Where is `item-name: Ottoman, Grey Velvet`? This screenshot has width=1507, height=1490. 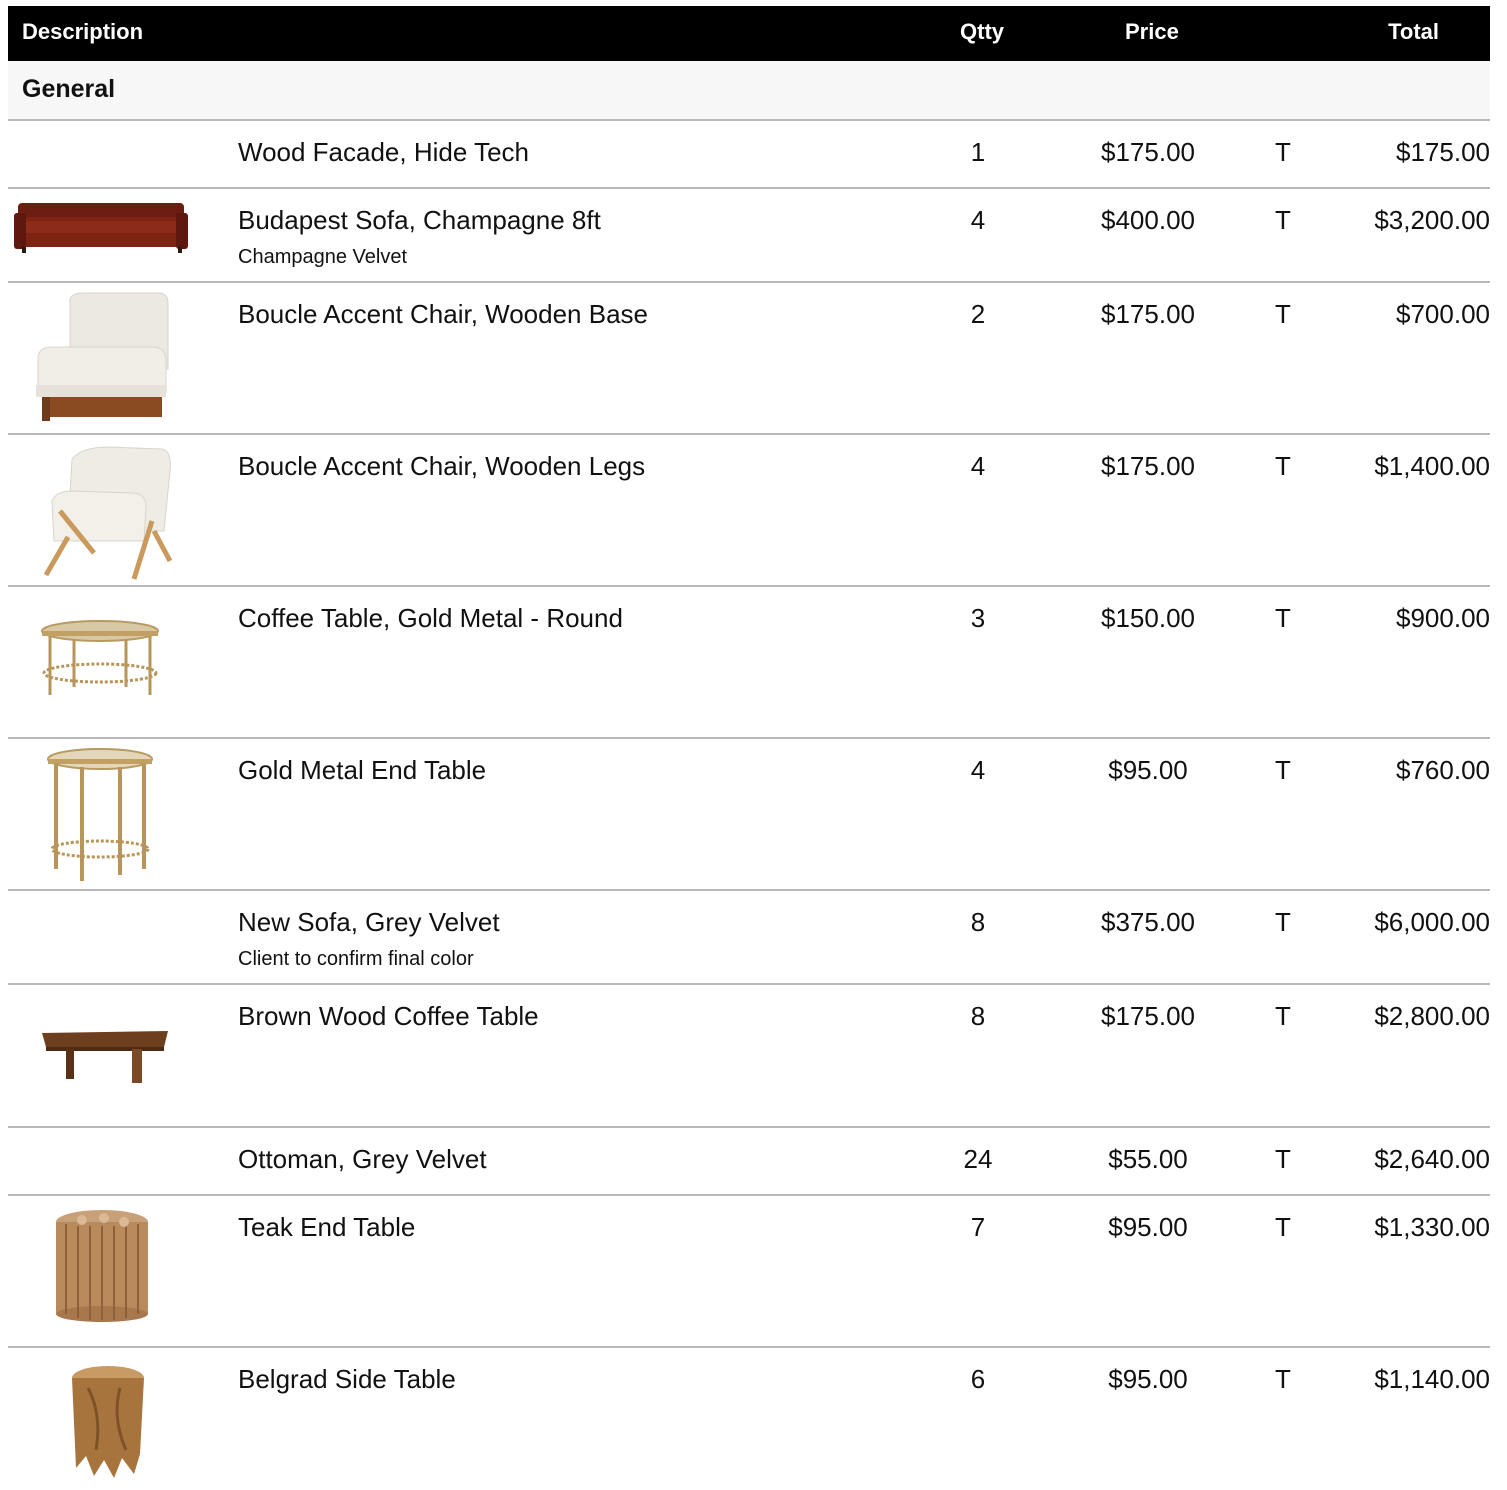 item-name: Ottoman, Grey Velvet is located at coordinates (362, 1159).